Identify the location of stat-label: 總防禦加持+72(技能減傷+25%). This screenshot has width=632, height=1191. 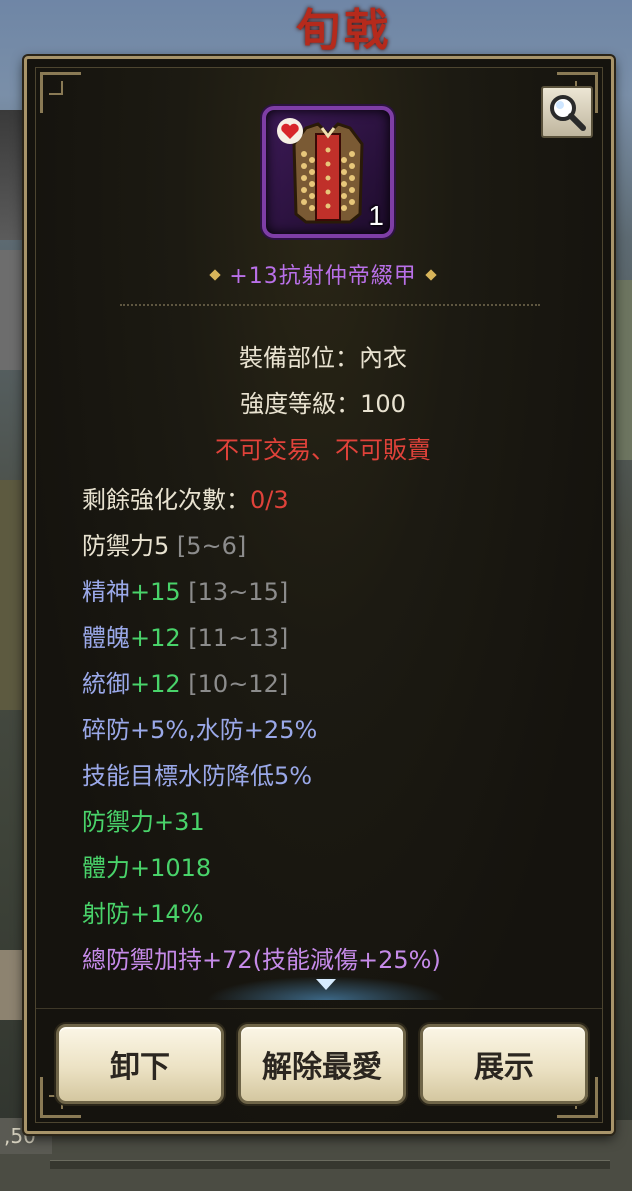
(261, 960).